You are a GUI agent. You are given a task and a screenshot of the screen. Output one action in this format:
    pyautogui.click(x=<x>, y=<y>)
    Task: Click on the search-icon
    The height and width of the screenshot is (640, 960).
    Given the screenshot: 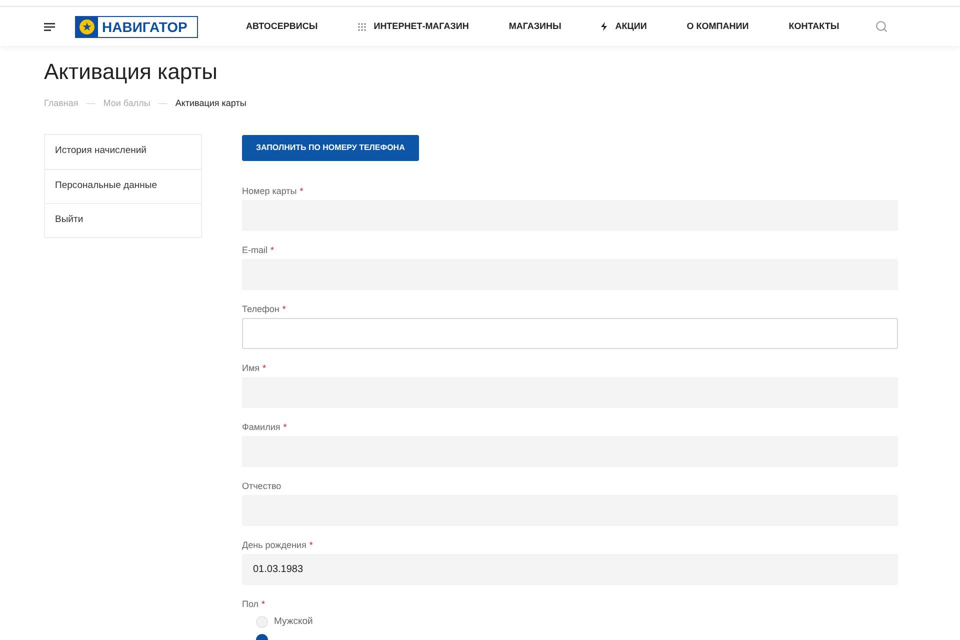 What is the action you would take?
    pyautogui.click(x=881, y=26)
    